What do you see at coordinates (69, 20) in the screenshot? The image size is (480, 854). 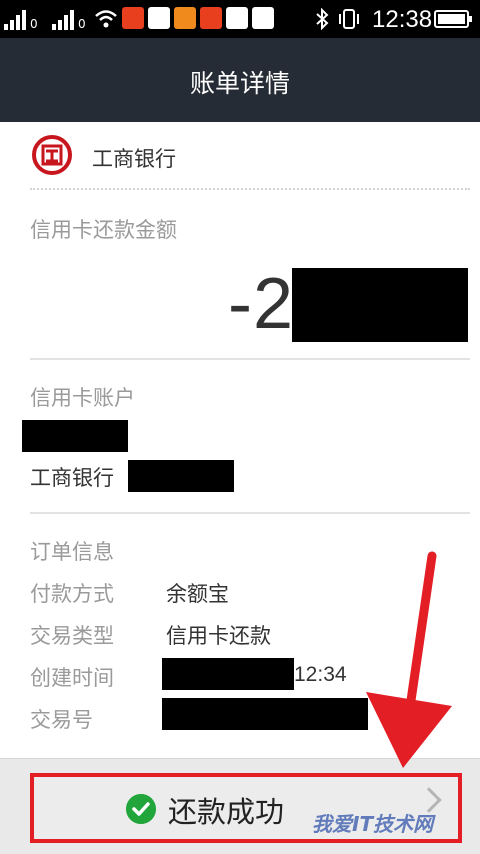 I see `signal-icon-2: 0` at bounding box center [69, 20].